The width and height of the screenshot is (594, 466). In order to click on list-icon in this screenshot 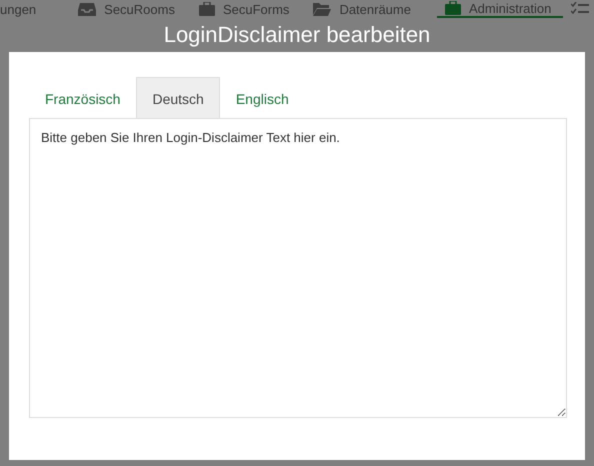, I will do `click(580, 9)`.